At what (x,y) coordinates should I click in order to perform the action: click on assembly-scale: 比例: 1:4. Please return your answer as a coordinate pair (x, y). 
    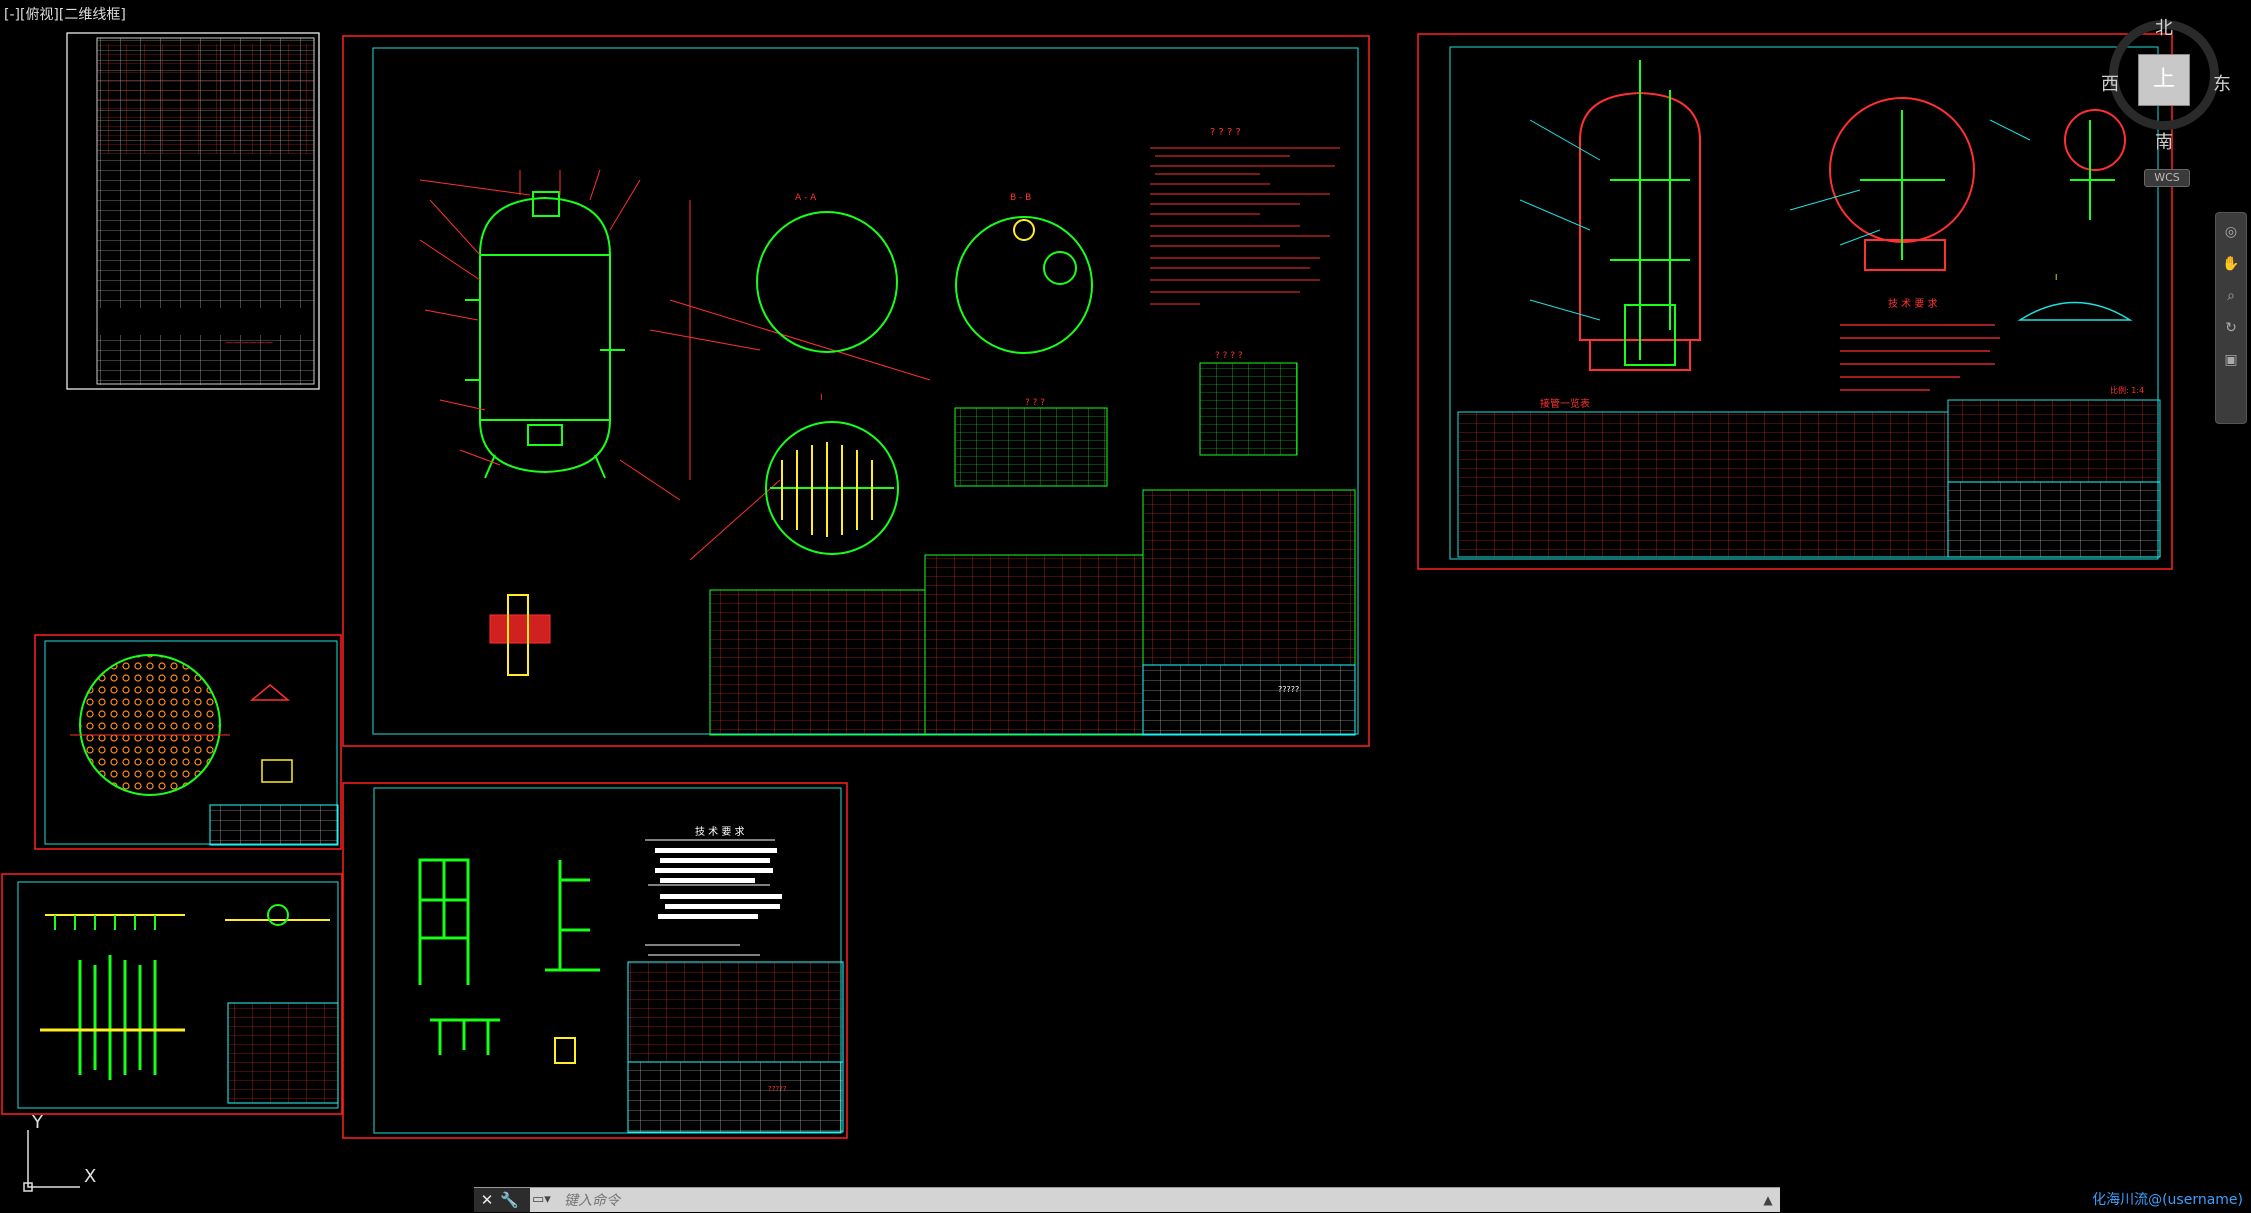
    Looking at the image, I should click on (2127, 390).